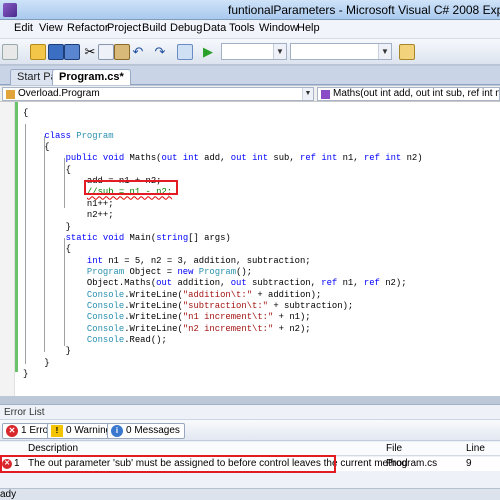 The width and height of the screenshot is (500, 500). Describe the element at coordinates (10, 94) in the screenshot. I see `class-icon` at that location.